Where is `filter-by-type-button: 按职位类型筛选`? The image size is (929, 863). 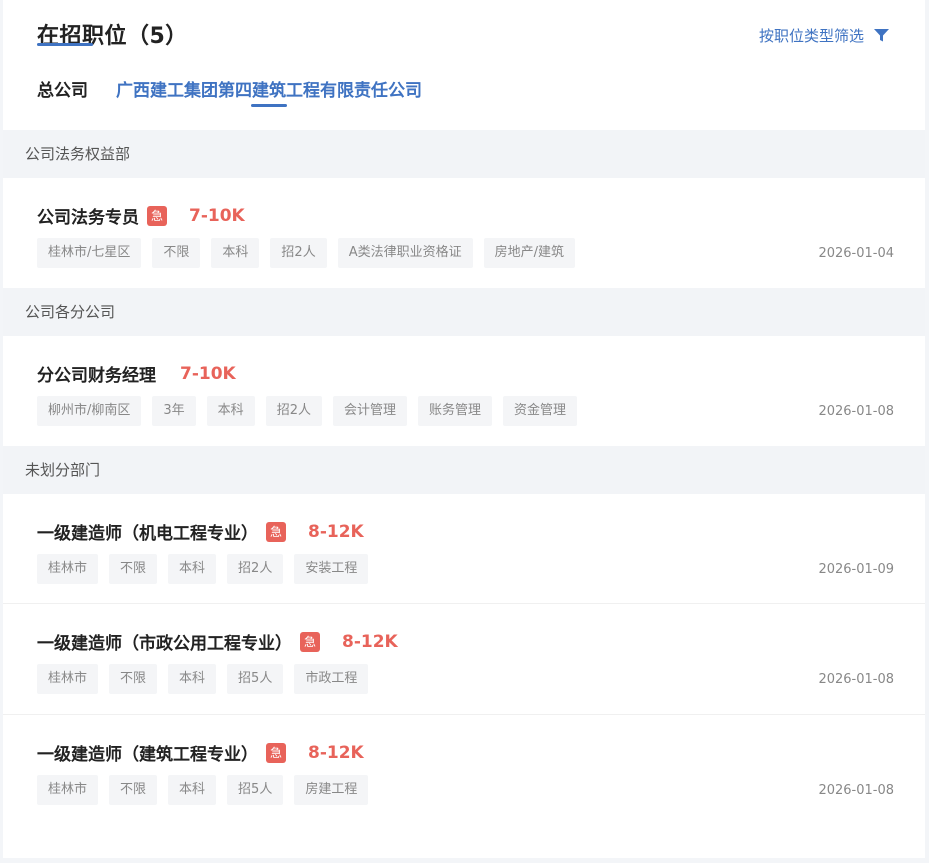 filter-by-type-button: 按职位类型筛选 is located at coordinates (824, 35).